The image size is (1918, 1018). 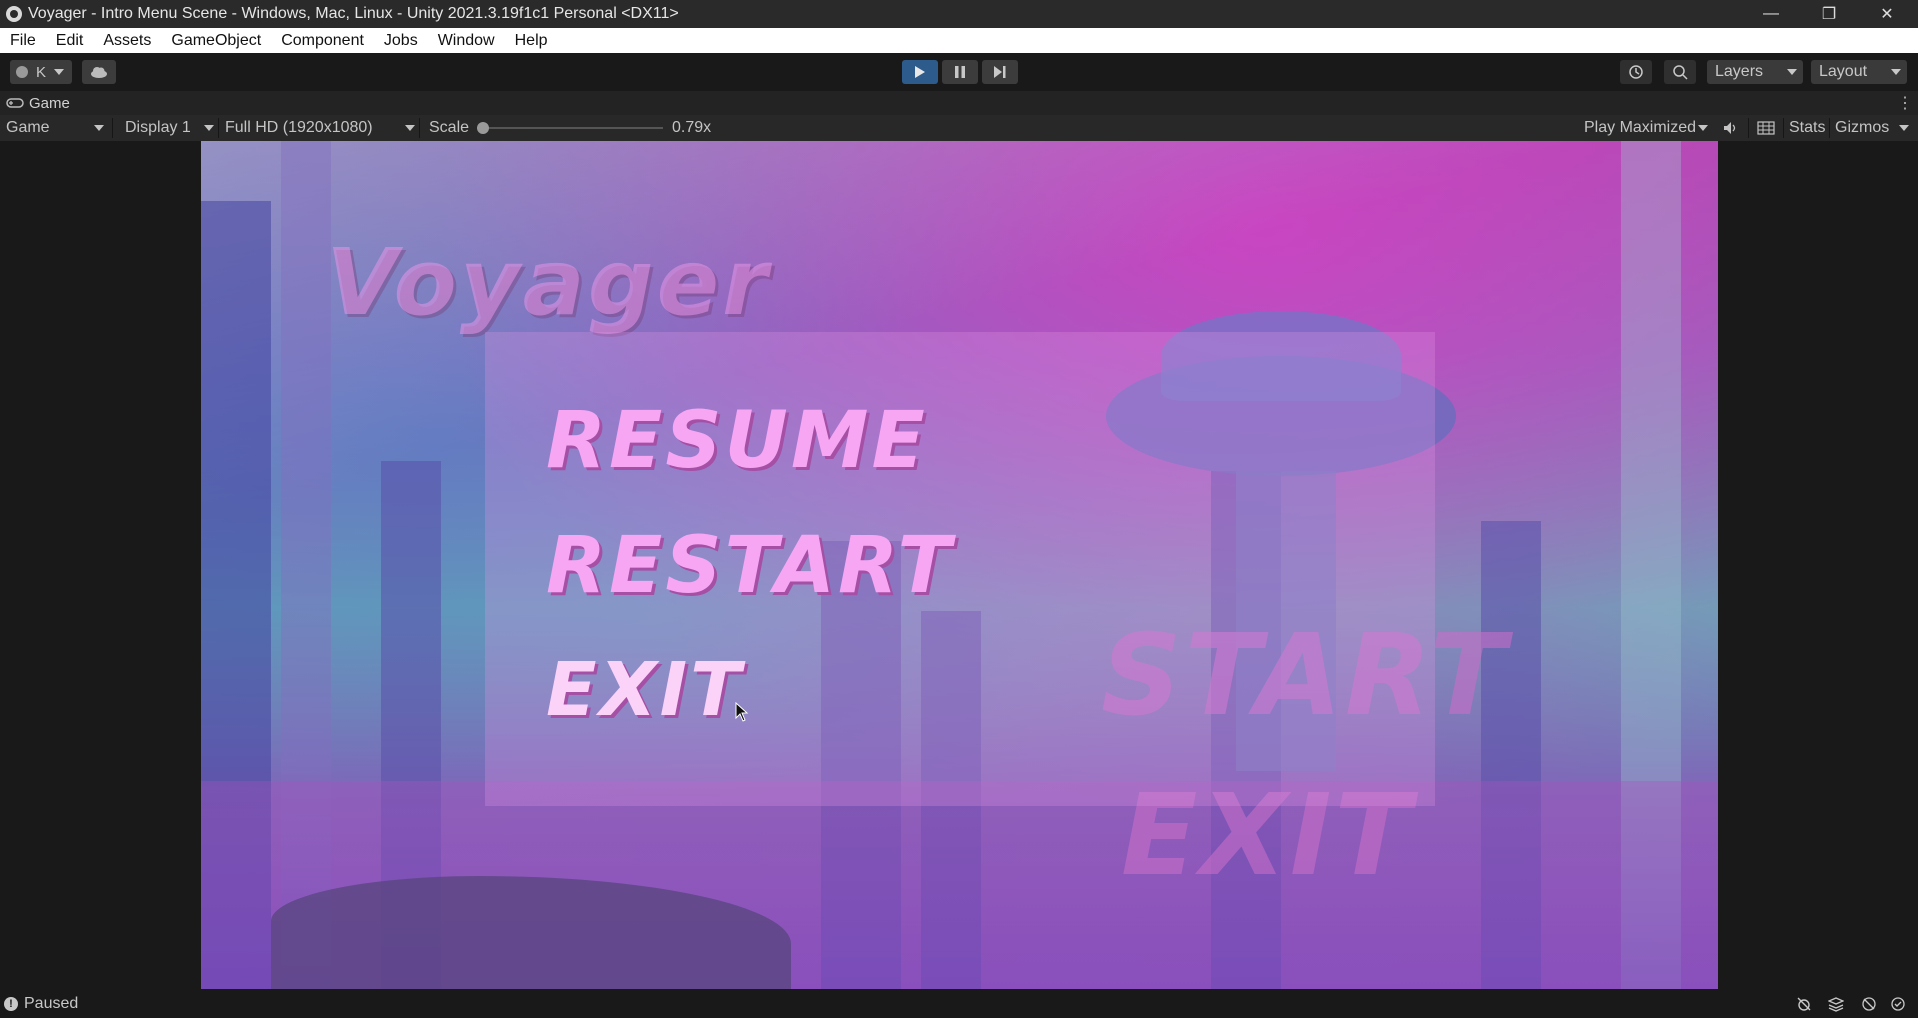 What do you see at coordinates (401, 40) in the screenshot?
I see `menu-jobs: Jobs` at bounding box center [401, 40].